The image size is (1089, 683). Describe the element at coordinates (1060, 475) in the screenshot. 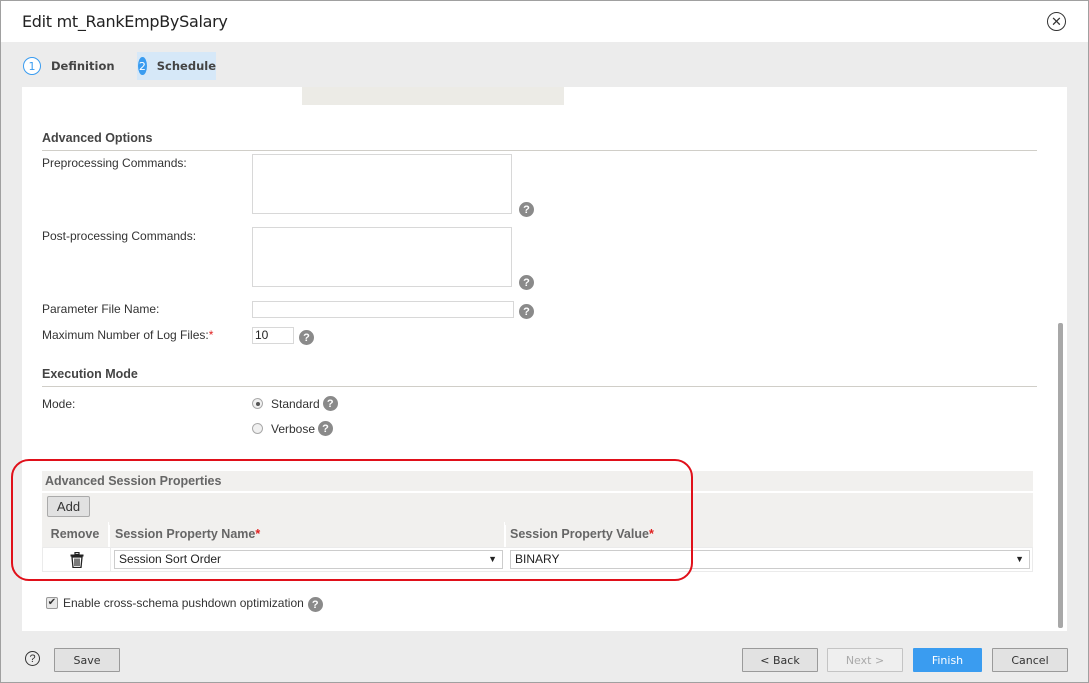

I see `vertical-scrollbar` at that location.